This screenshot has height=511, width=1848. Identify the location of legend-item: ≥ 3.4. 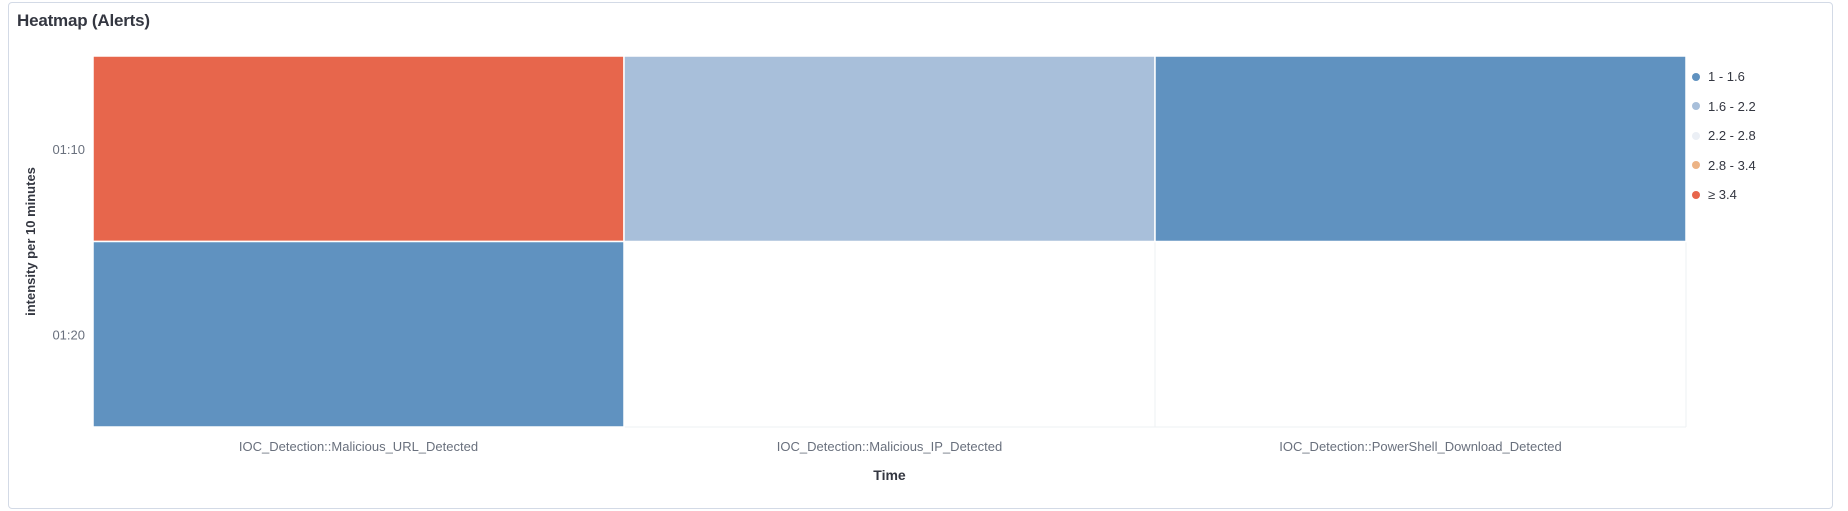
(1724, 195).